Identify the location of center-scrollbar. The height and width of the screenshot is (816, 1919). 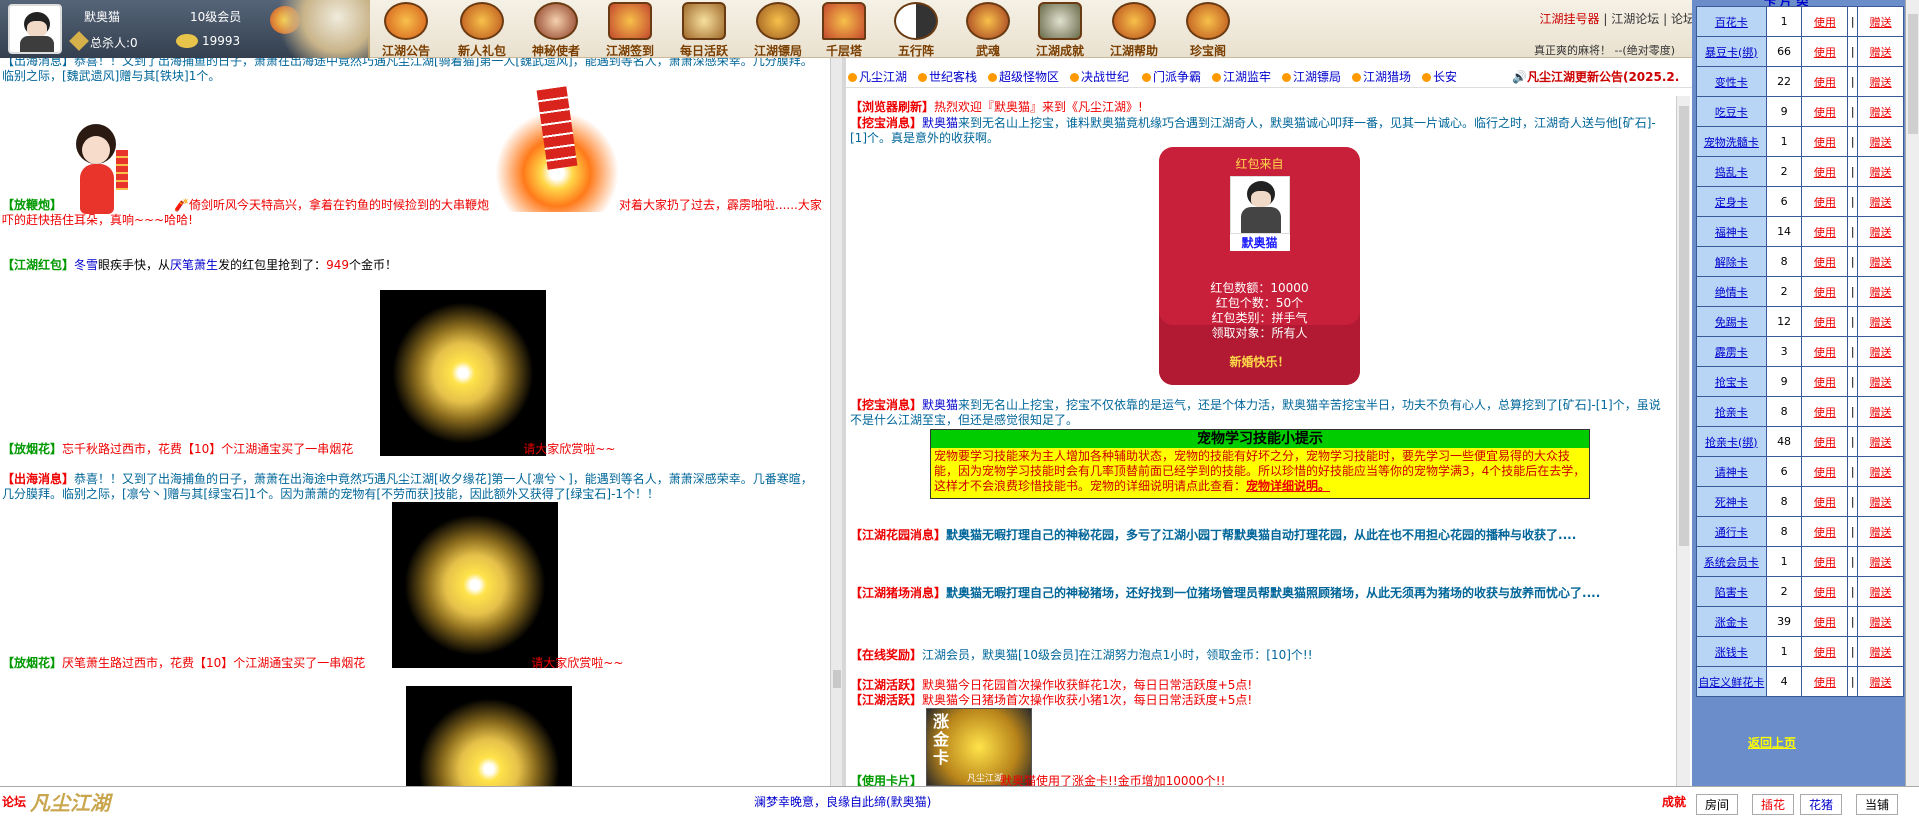
(1683, 441).